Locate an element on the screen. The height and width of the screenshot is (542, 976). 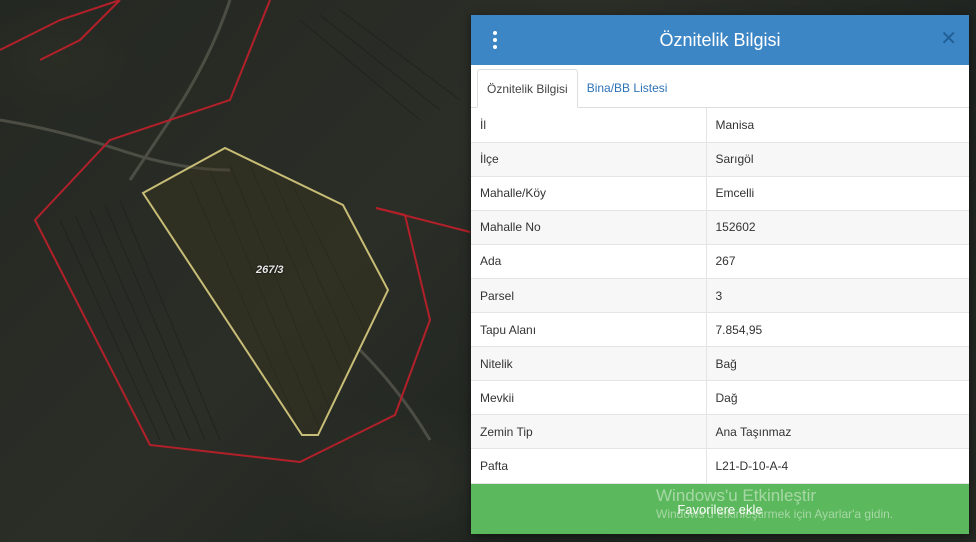
row-key: Nitelik is located at coordinates (589, 364).